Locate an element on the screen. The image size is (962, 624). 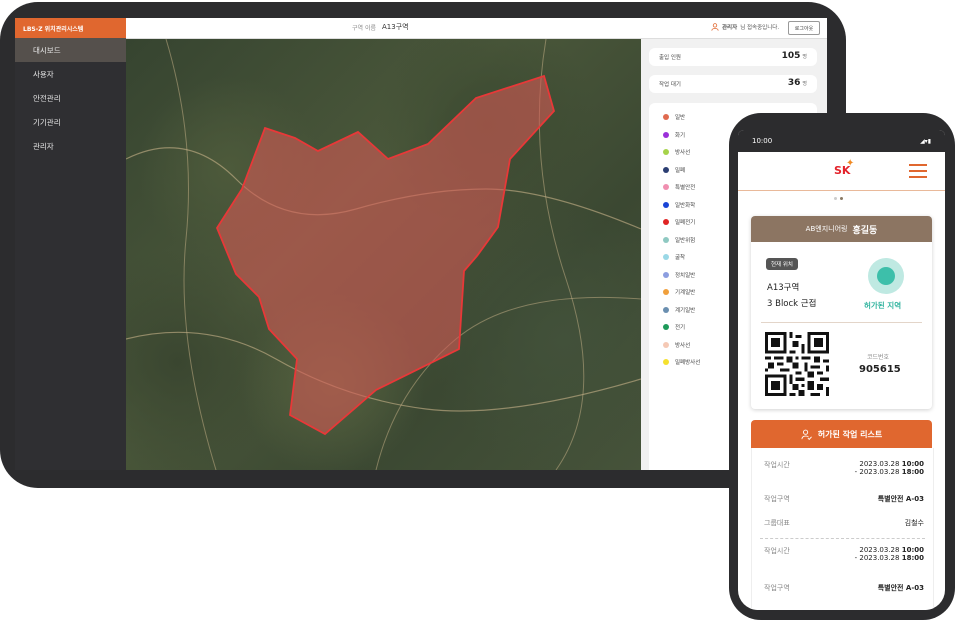
area-name-label: 구역 이름 is located at coordinates (364, 28).